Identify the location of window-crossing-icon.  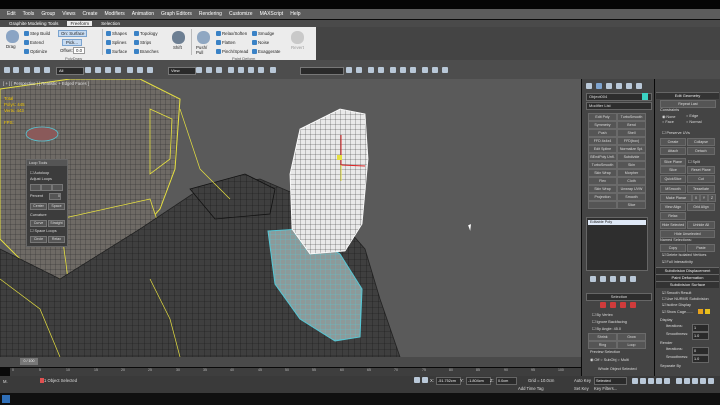
(118, 70).